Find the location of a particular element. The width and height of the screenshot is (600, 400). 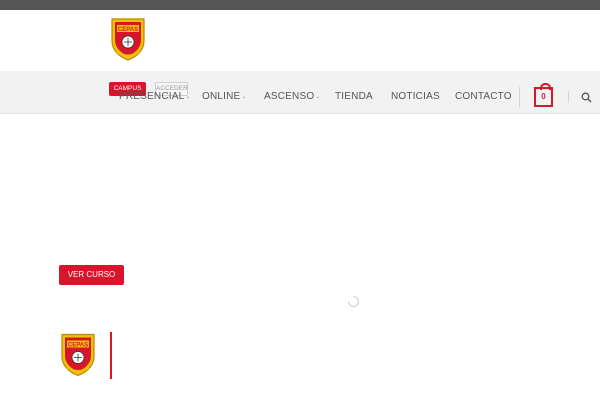

nav-item-label: ASCENSO is located at coordinates (289, 96).